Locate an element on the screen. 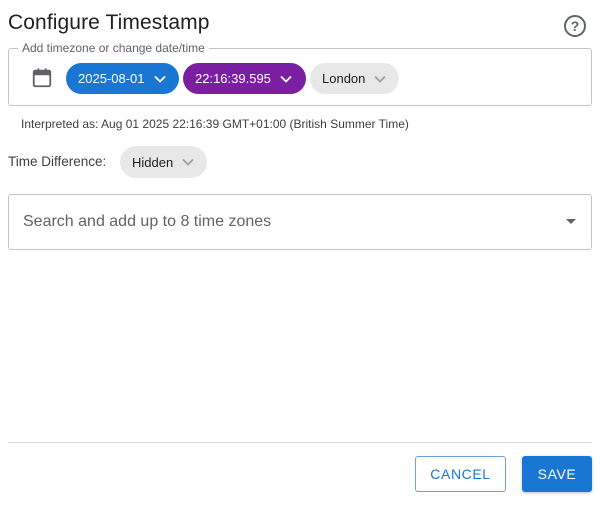  timezone-search-input: Search and add up to 8 time zones is located at coordinates (300, 222).